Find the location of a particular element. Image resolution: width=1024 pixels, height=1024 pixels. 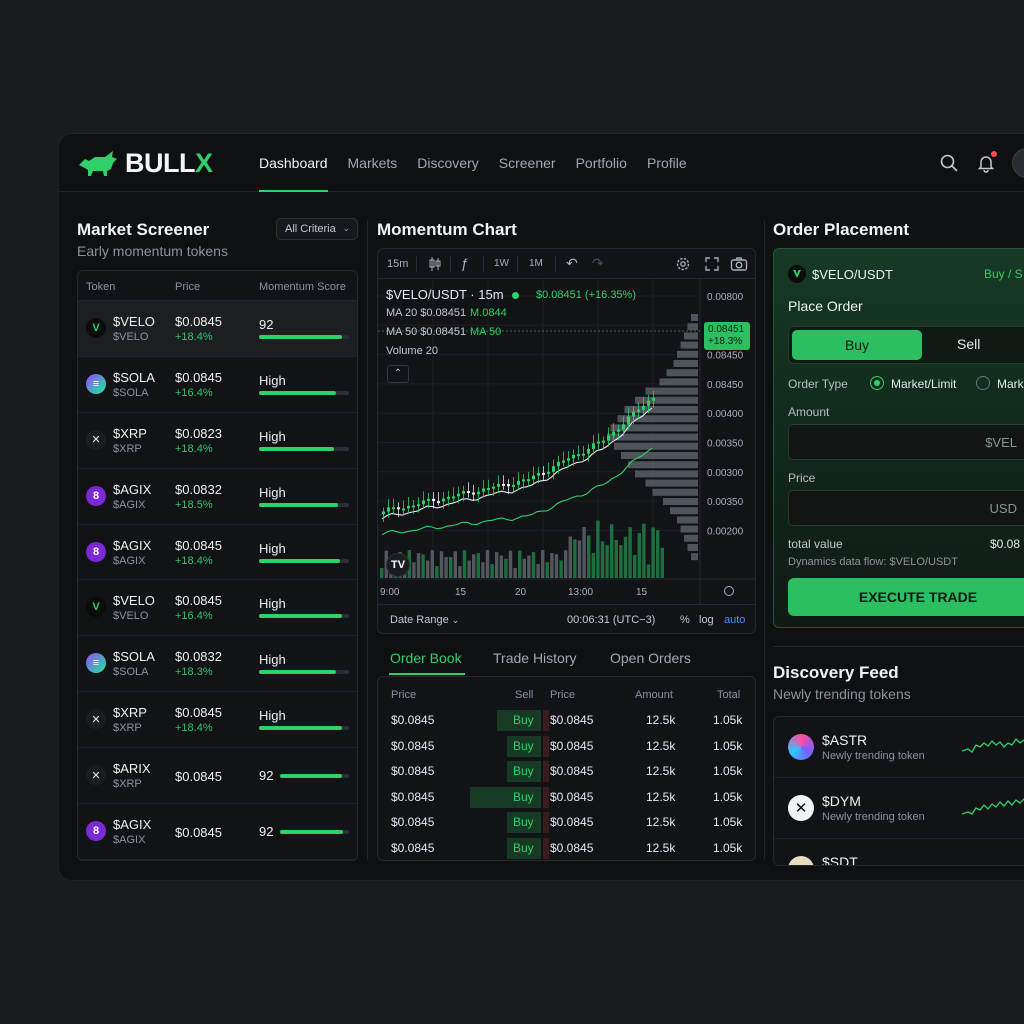

indicators-icon: ƒ is located at coordinates (465, 263).